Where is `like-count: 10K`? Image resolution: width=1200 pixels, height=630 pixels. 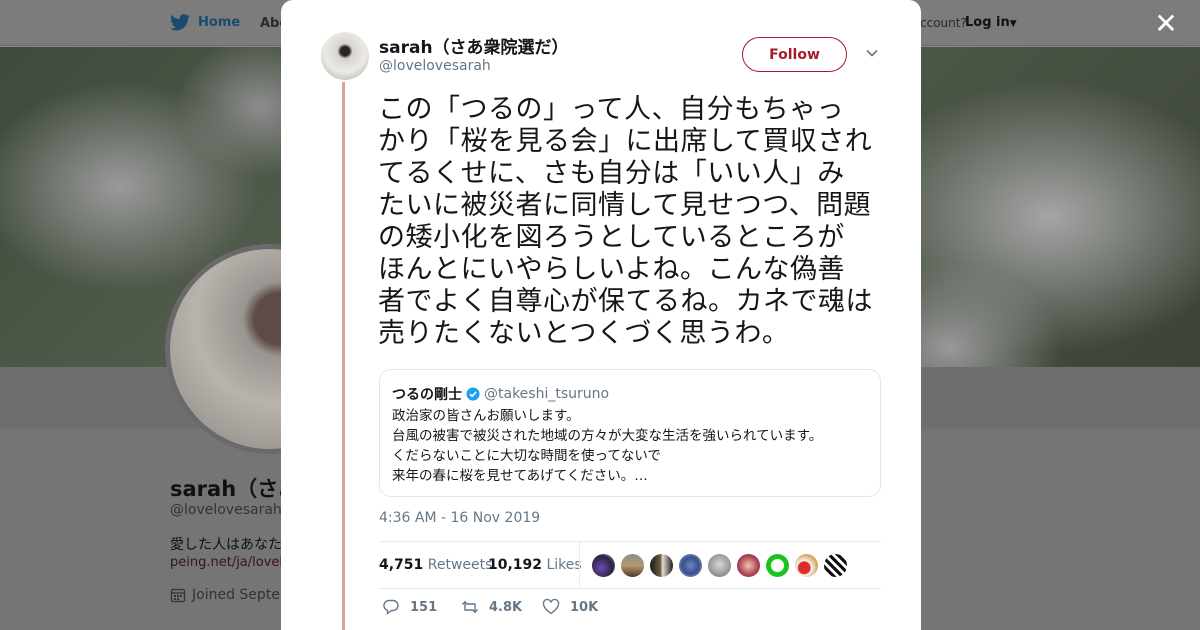
like-count: 10K is located at coordinates (584, 607).